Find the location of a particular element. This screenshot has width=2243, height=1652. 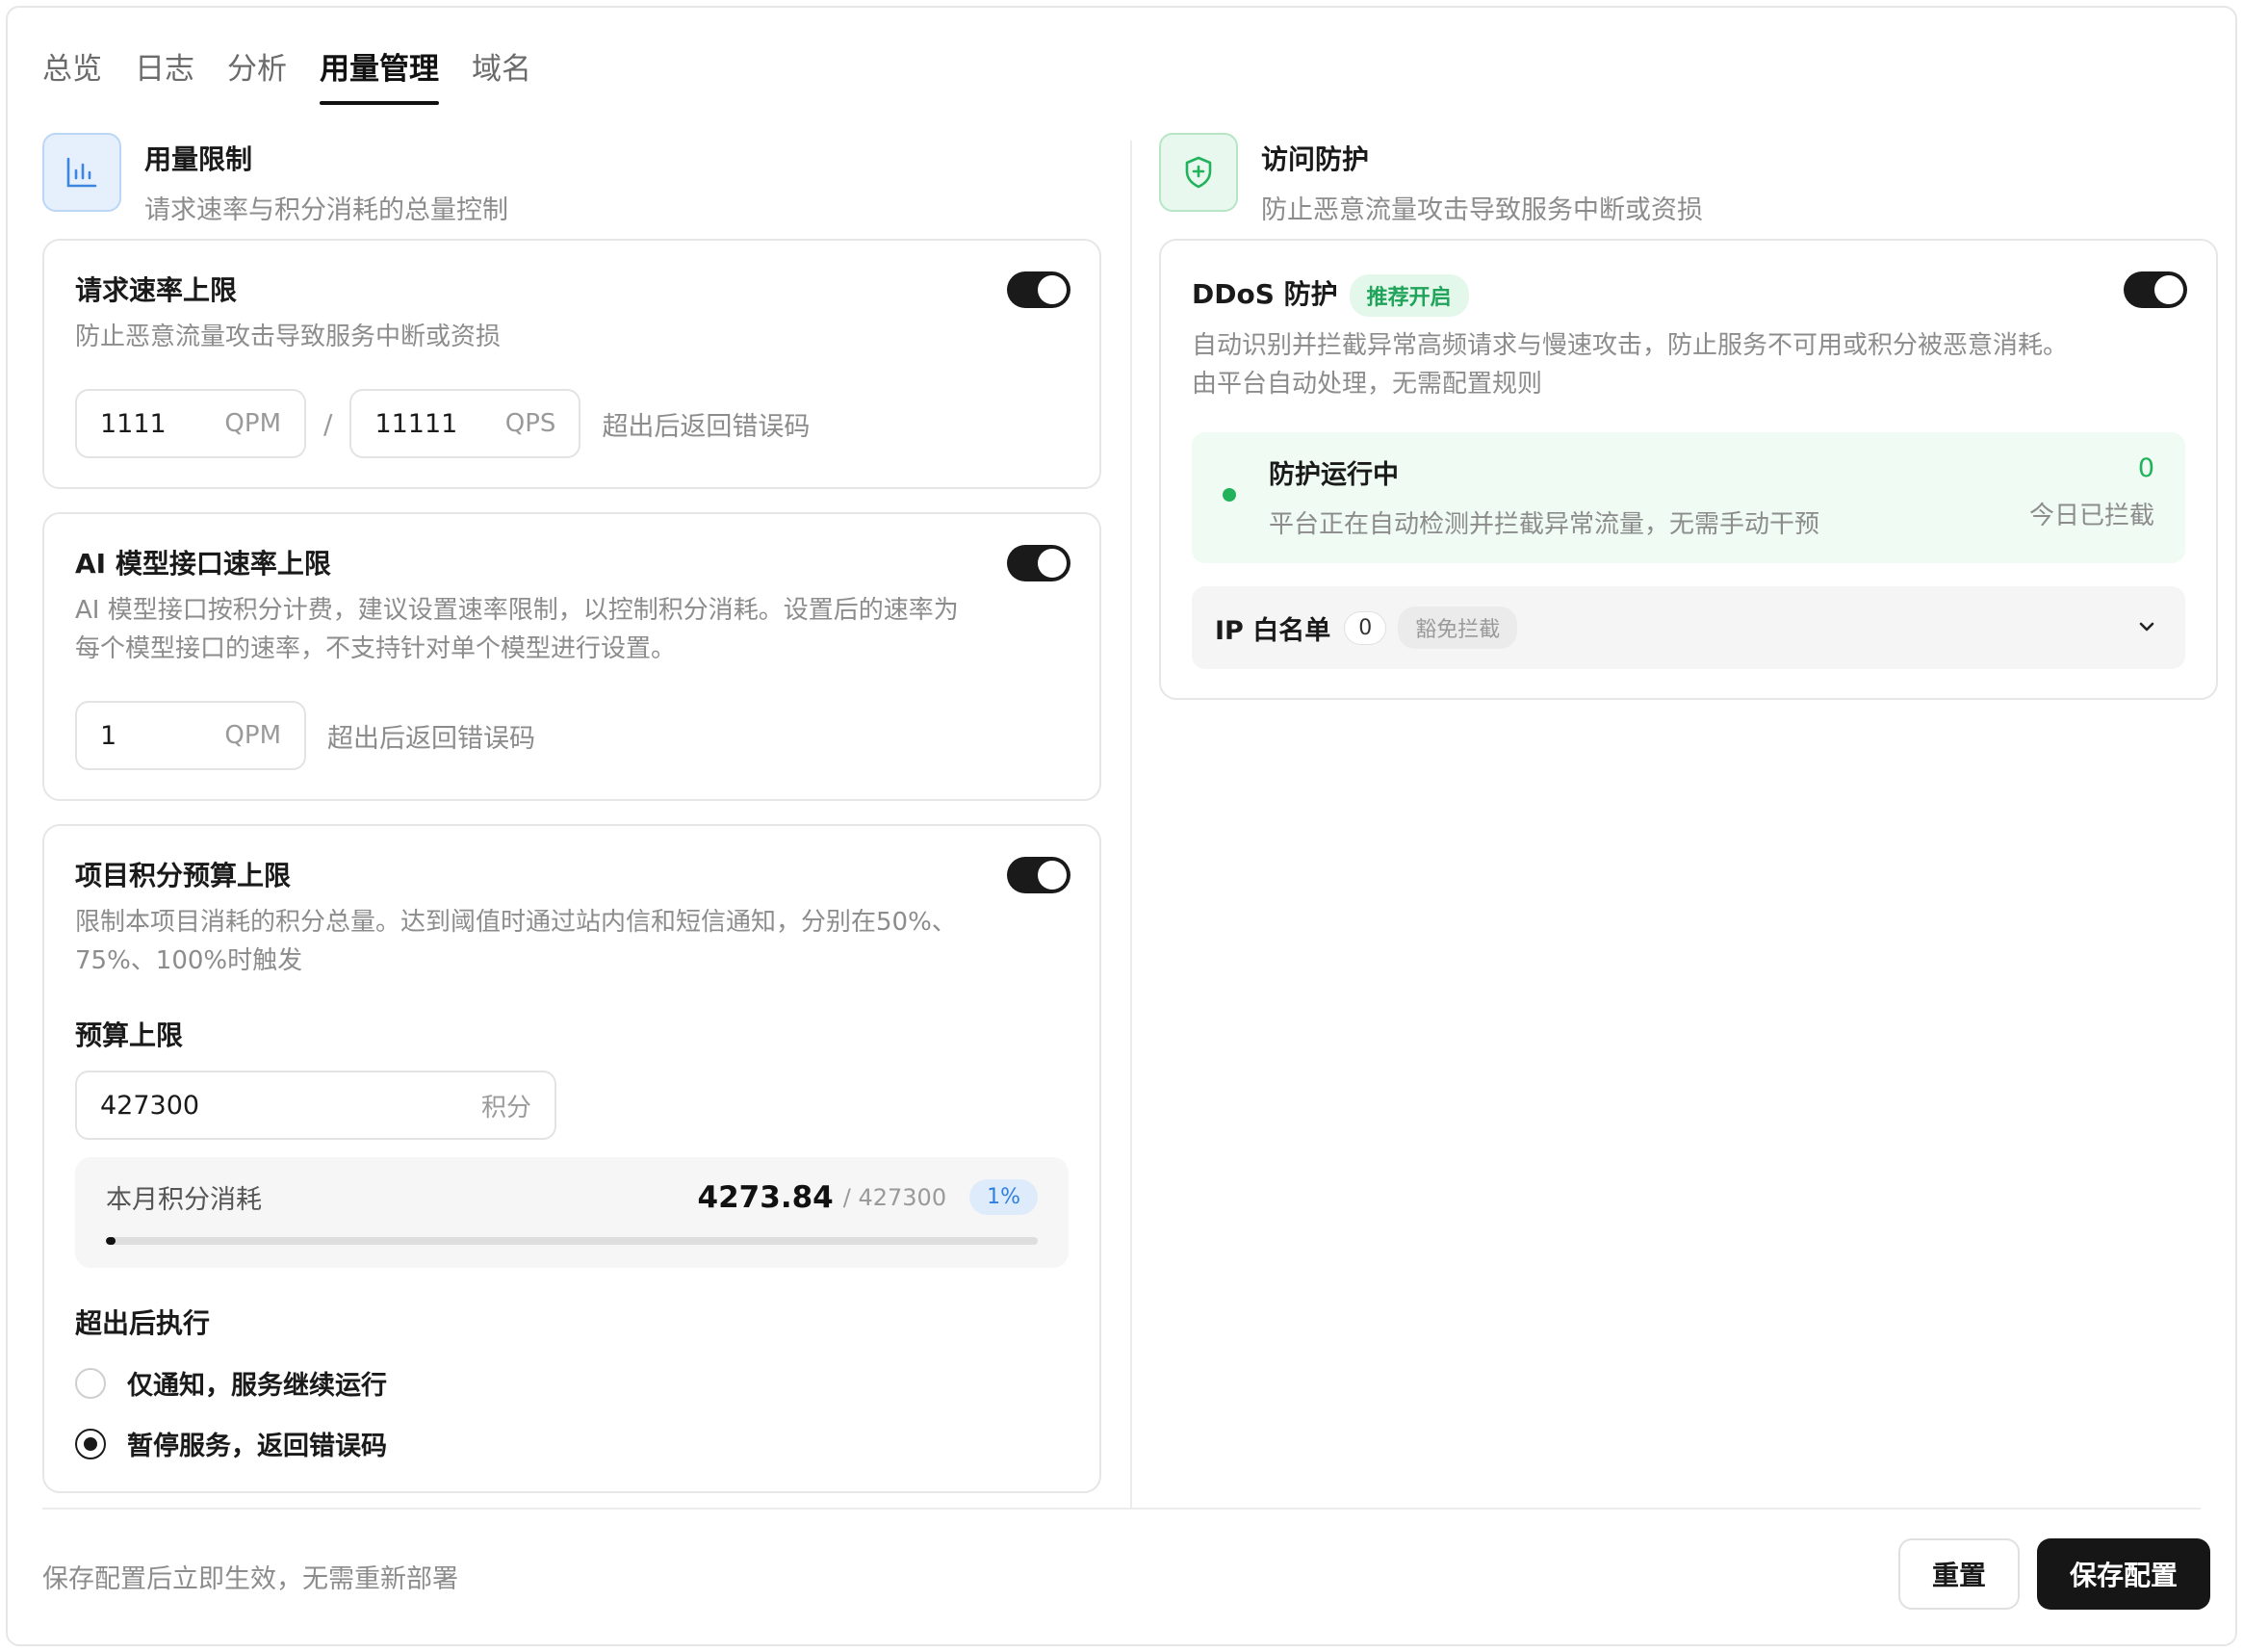

request-rate-inputs: 1111 QPM / 11111 QPS 超出后返回错误码 is located at coordinates (572, 423).